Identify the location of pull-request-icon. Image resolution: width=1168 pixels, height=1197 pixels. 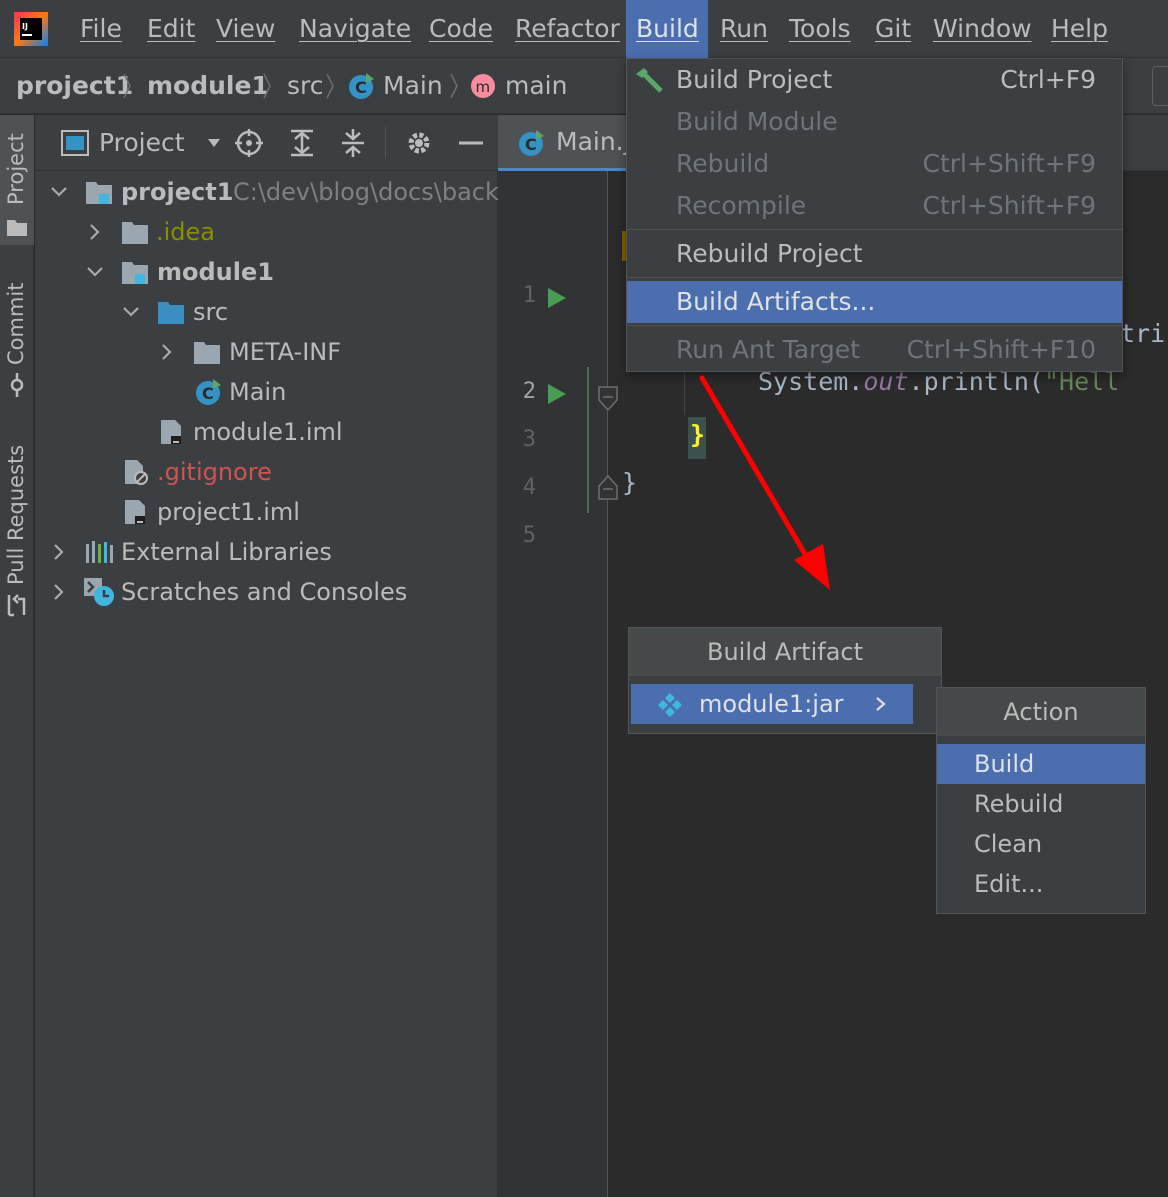
(16, 605).